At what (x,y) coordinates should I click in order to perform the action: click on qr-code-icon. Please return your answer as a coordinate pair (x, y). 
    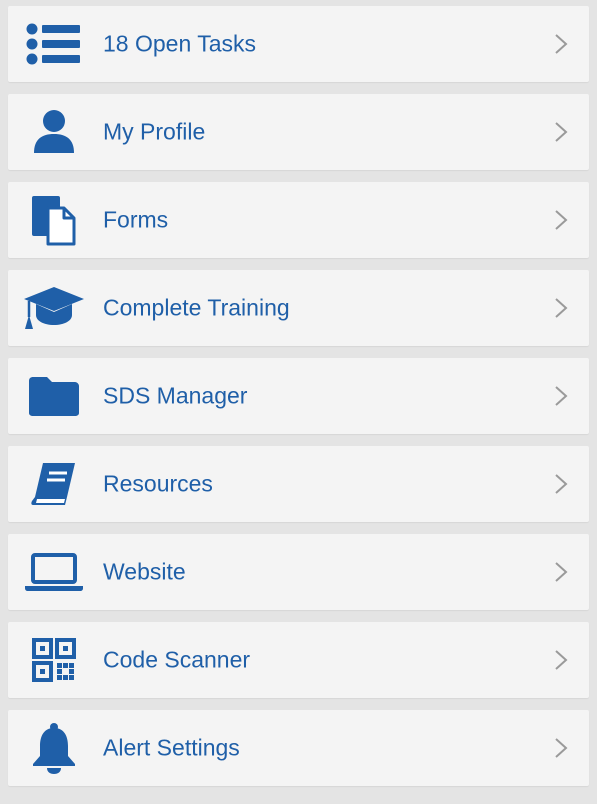
    Looking at the image, I should click on (54, 660).